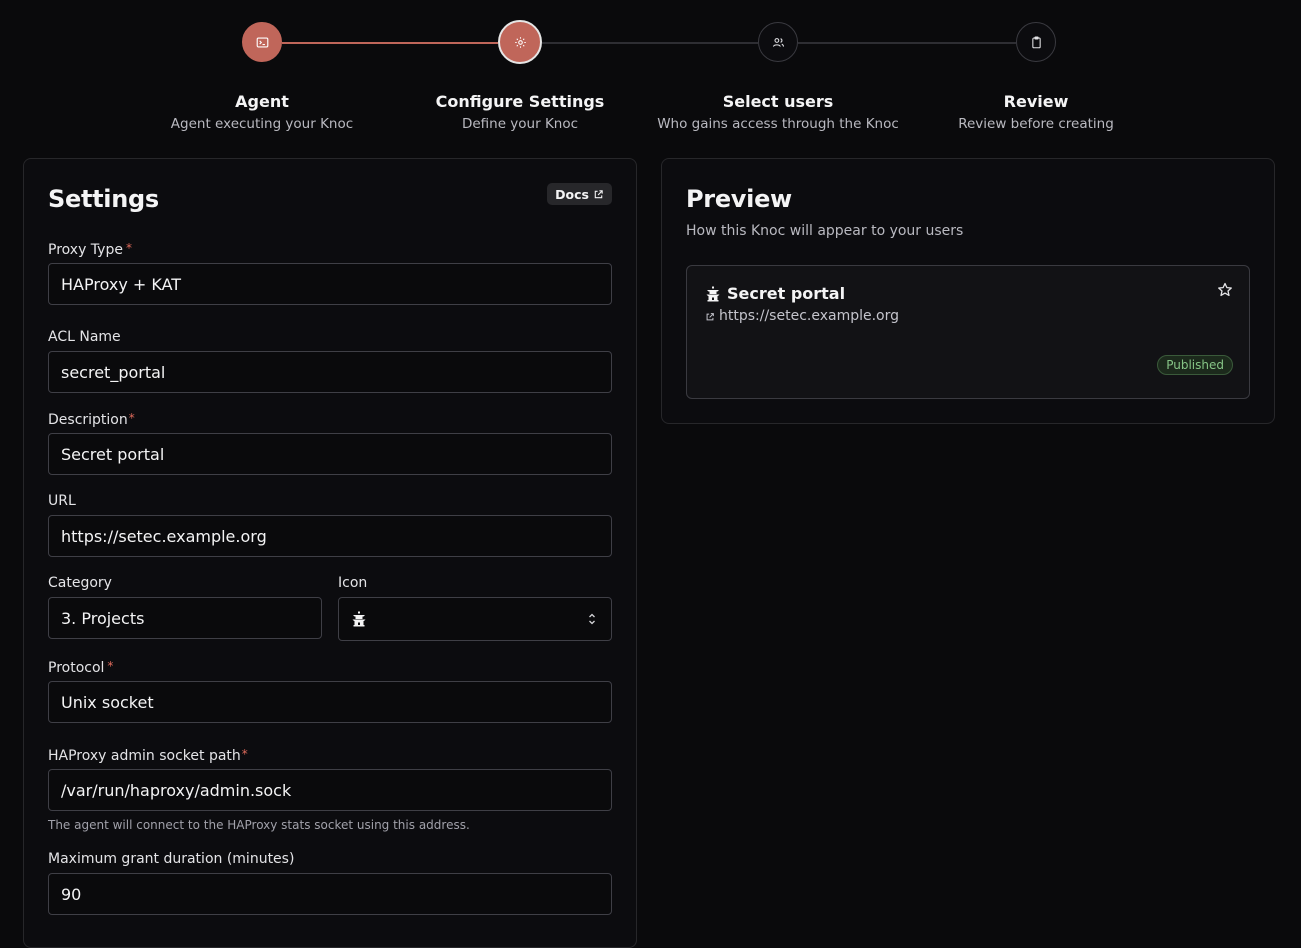  I want to click on proxy-type-field: HAProxy + KAT, so click(330, 284).